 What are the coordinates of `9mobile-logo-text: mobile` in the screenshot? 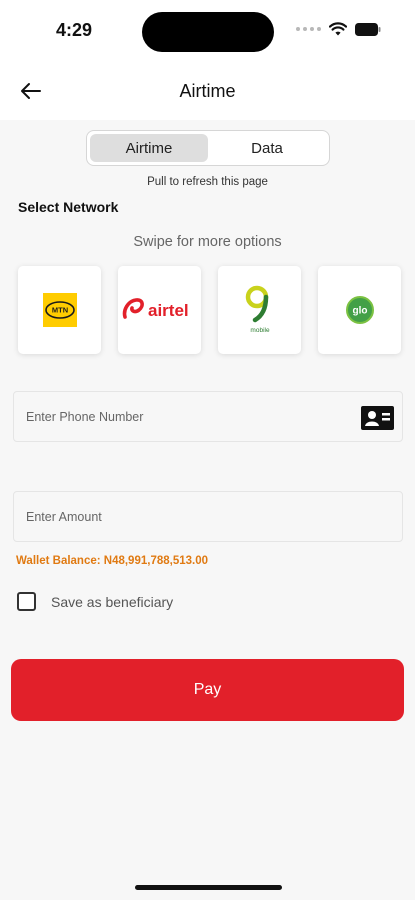 It's located at (260, 330).